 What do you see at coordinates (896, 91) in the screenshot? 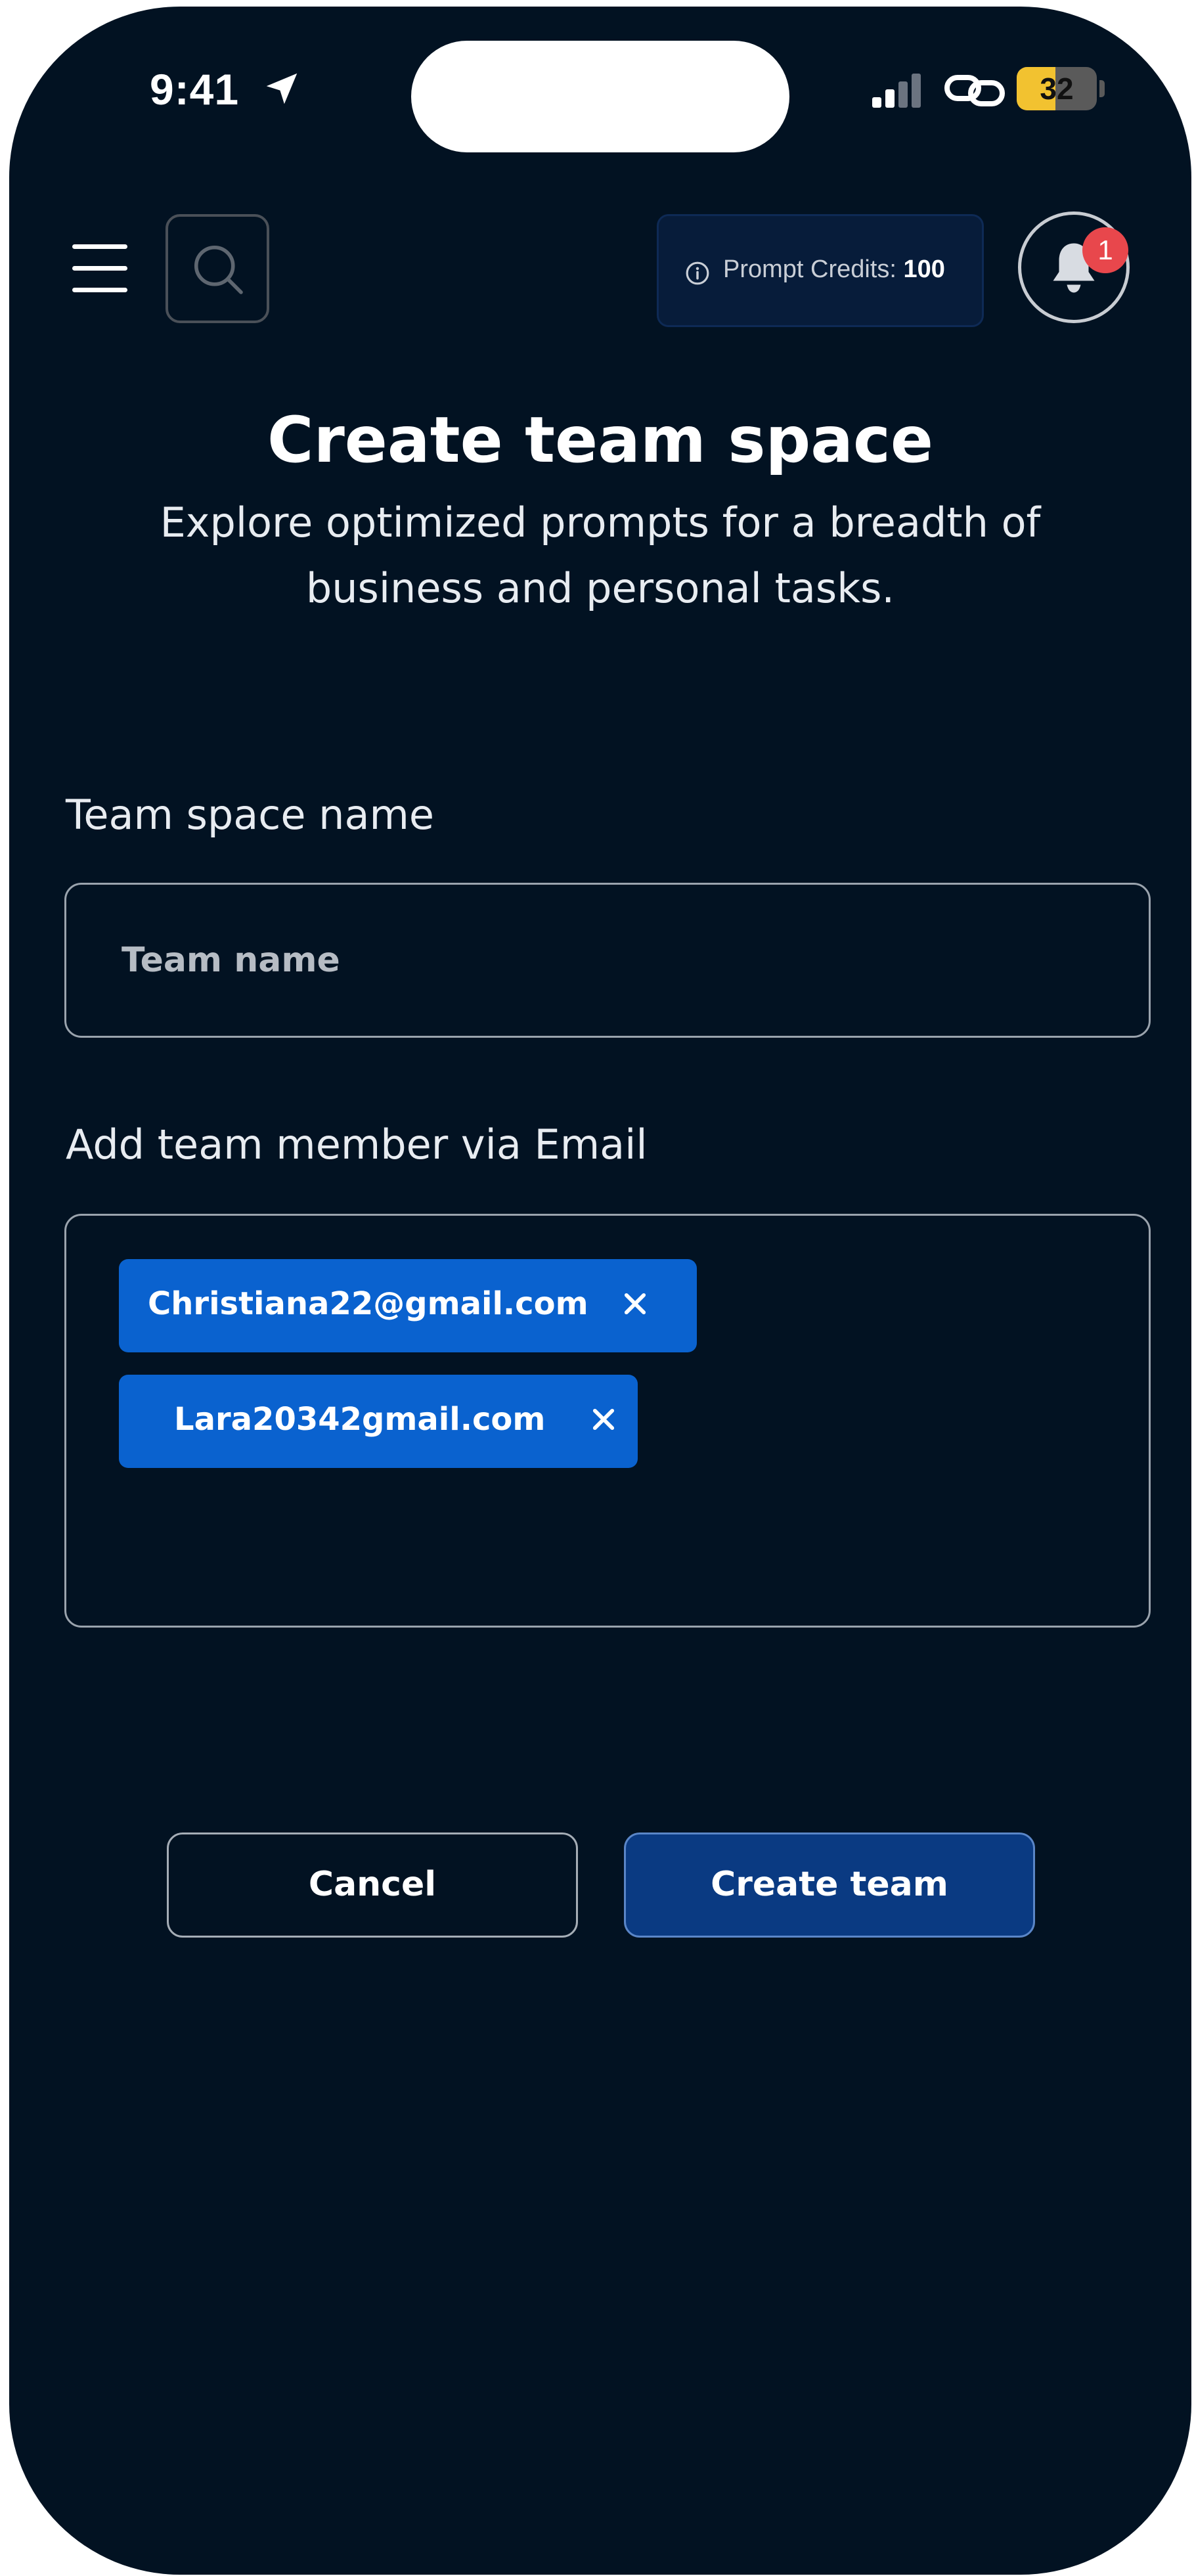
I see `cellular-signal-icon` at bounding box center [896, 91].